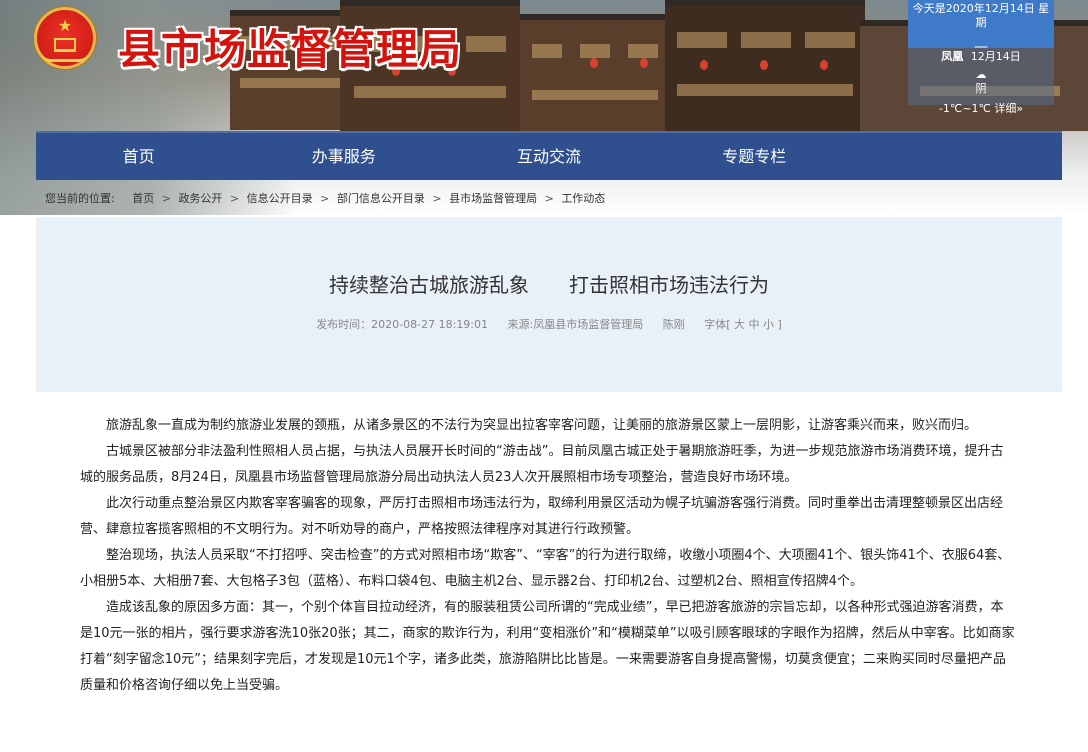 The image size is (1088, 752). I want to click on publish-time: 发布时间：2020-08-27 18:19:01, so click(402, 324).